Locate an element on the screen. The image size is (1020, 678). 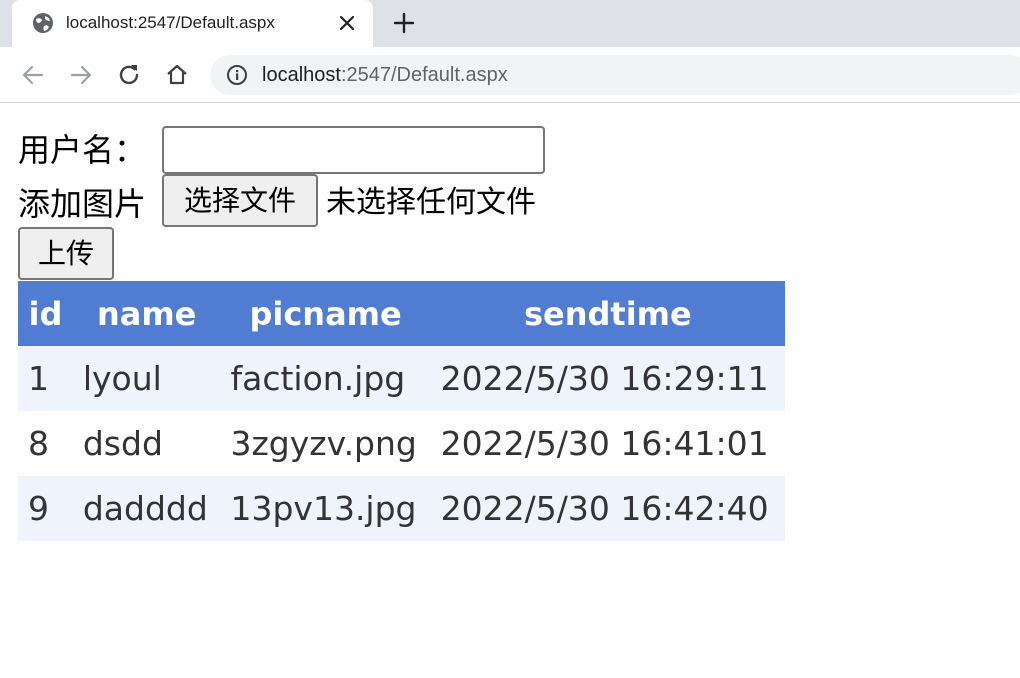
cell-id: 1 is located at coordinates (45, 378).